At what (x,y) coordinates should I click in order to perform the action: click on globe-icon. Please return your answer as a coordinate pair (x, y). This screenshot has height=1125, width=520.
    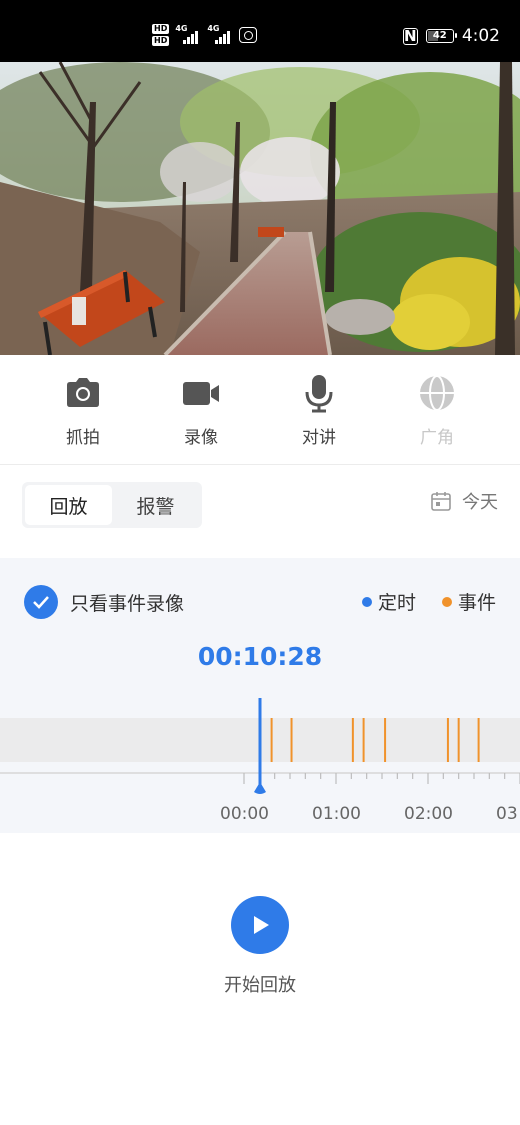
    Looking at the image, I should click on (437, 393).